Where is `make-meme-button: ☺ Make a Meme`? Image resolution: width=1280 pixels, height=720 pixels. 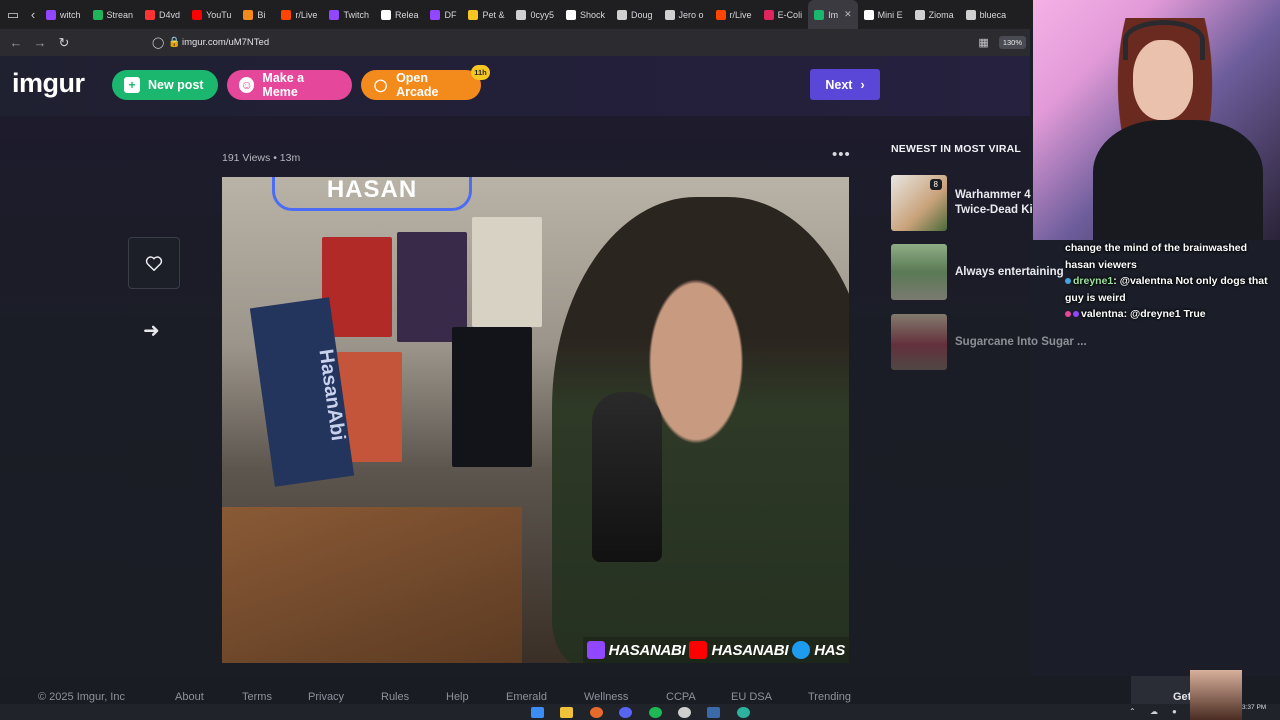 make-meme-button: ☺ Make a Meme is located at coordinates (289, 85).